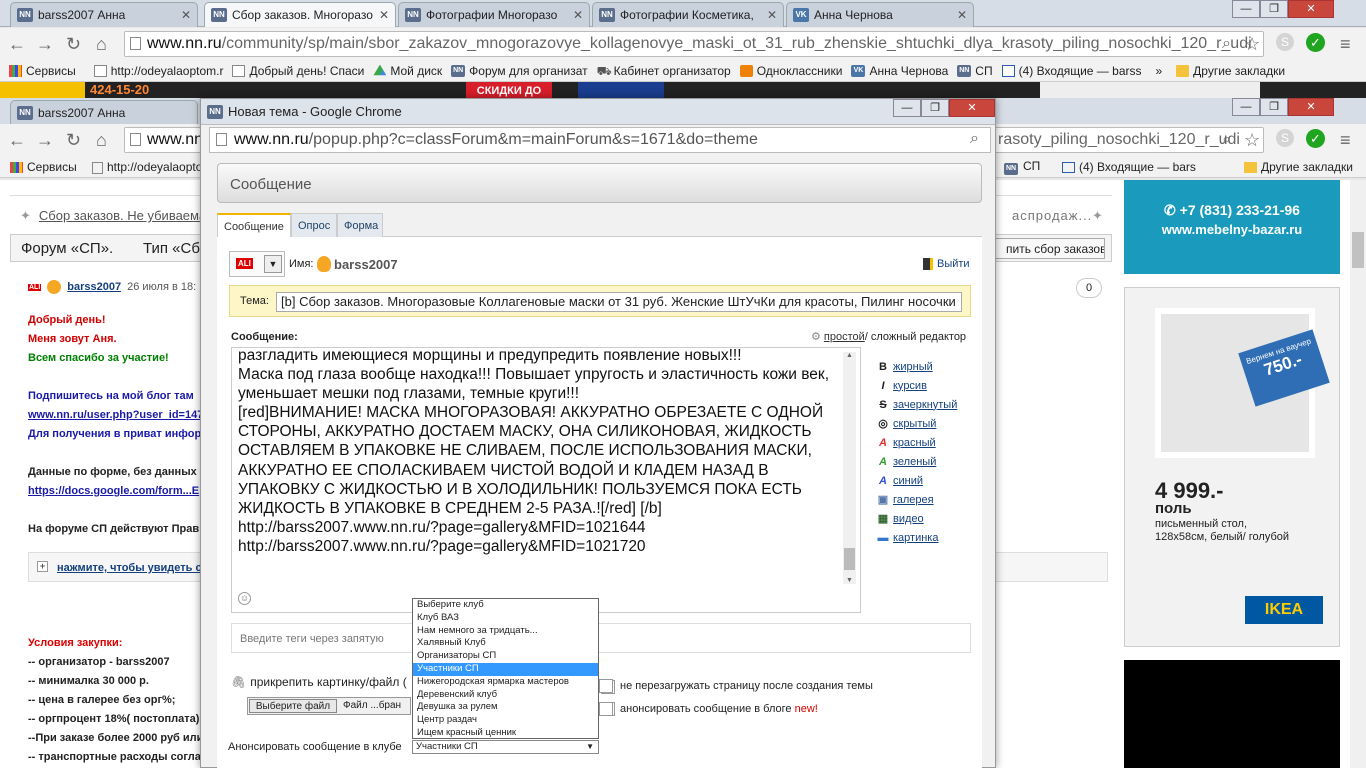  I want to click on format-green: Aзеленый, so click(927, 461).